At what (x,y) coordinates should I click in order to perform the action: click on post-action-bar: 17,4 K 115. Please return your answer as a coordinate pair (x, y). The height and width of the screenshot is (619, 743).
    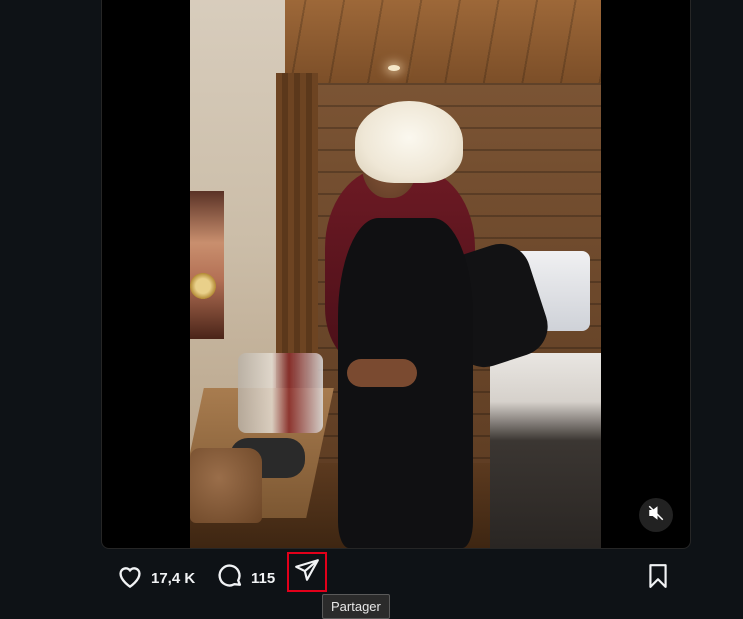
    Looking at the image, I should click on (395, 574).